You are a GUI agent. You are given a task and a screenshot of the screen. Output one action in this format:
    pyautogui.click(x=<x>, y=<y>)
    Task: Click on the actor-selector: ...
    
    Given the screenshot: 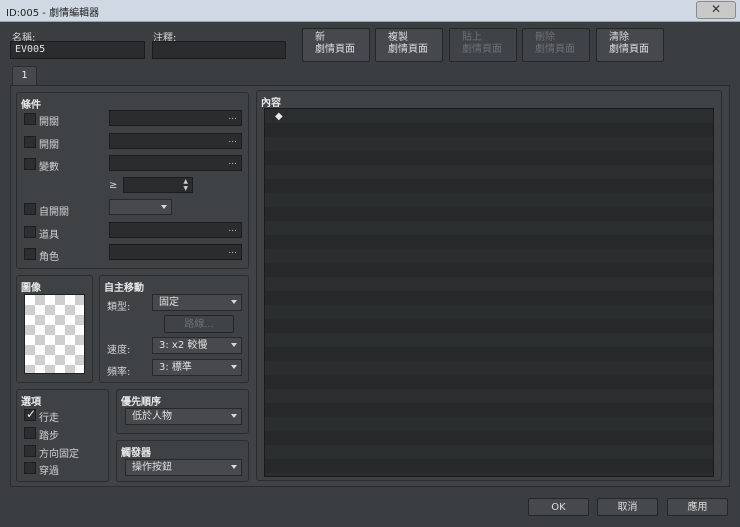 What is the action you would take?
    pyautogui.click(x=175, y=252)
    